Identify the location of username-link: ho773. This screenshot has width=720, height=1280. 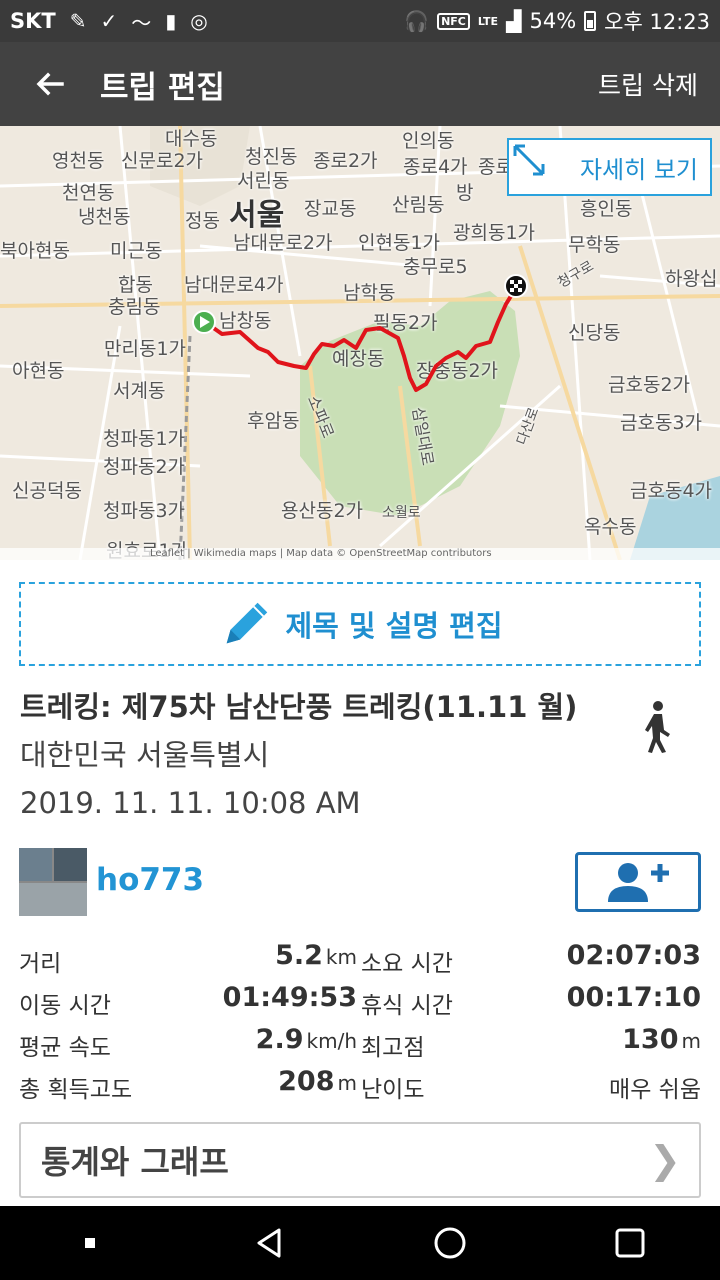
(150, 880).